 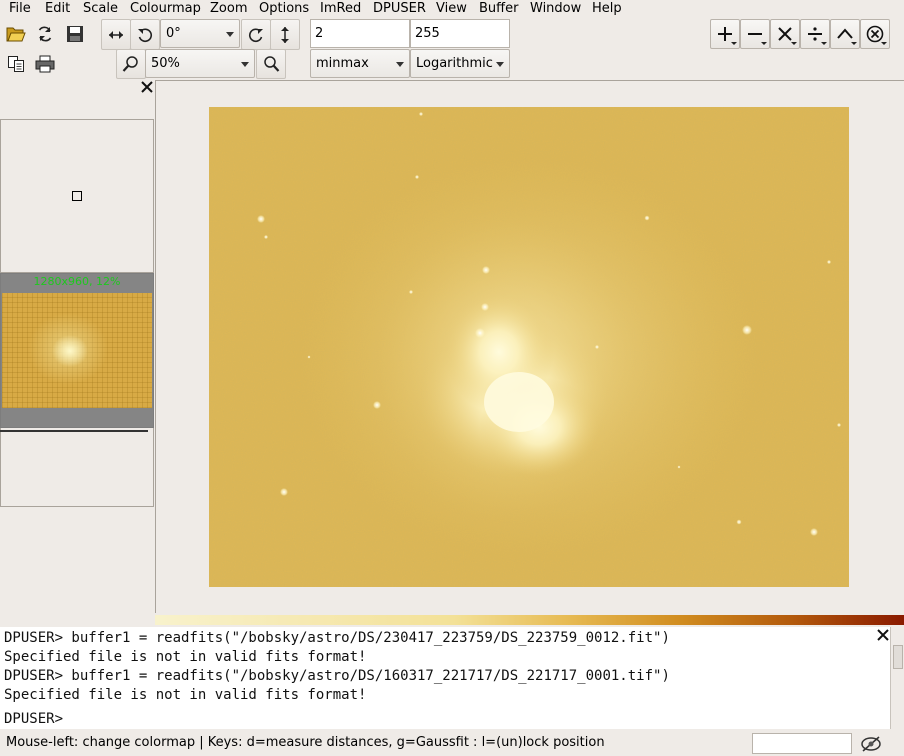 I want to click on menu-view: View, so click(x=451, y=9).